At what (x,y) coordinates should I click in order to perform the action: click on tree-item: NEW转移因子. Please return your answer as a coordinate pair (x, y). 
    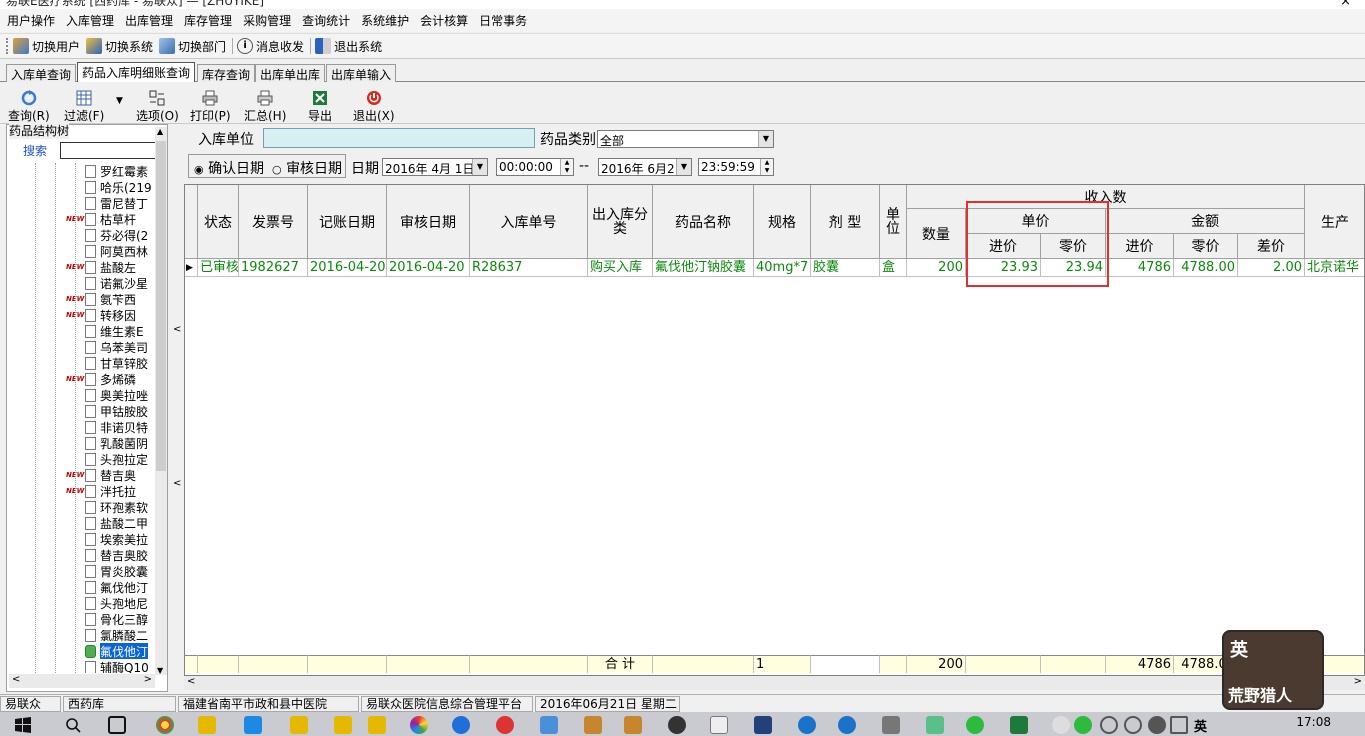
    Looking at the image, I should click on (101, 315).